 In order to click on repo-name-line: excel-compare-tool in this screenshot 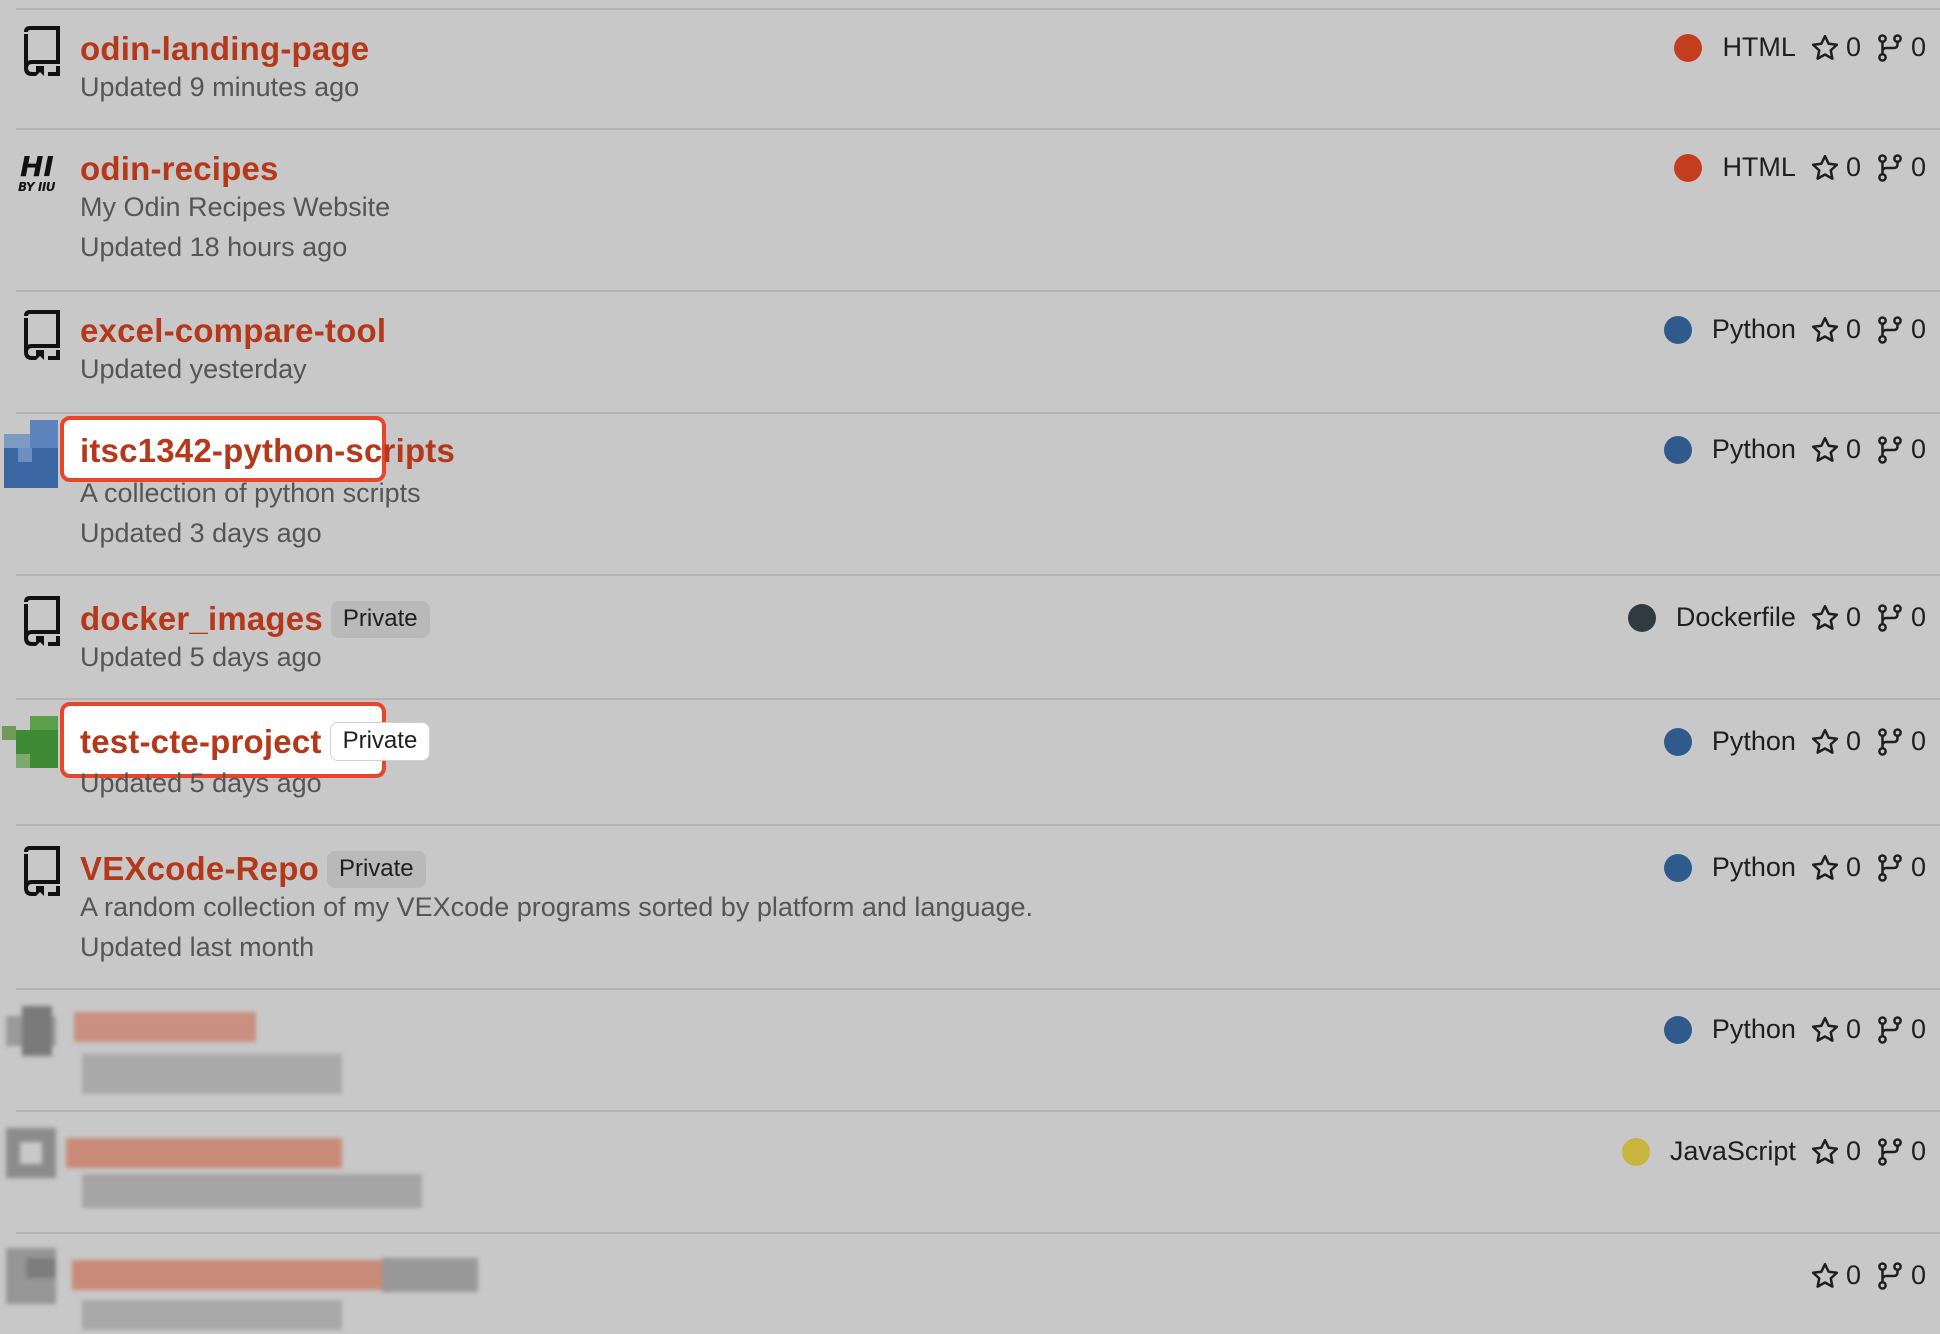, I will do `click(233, 331)`.